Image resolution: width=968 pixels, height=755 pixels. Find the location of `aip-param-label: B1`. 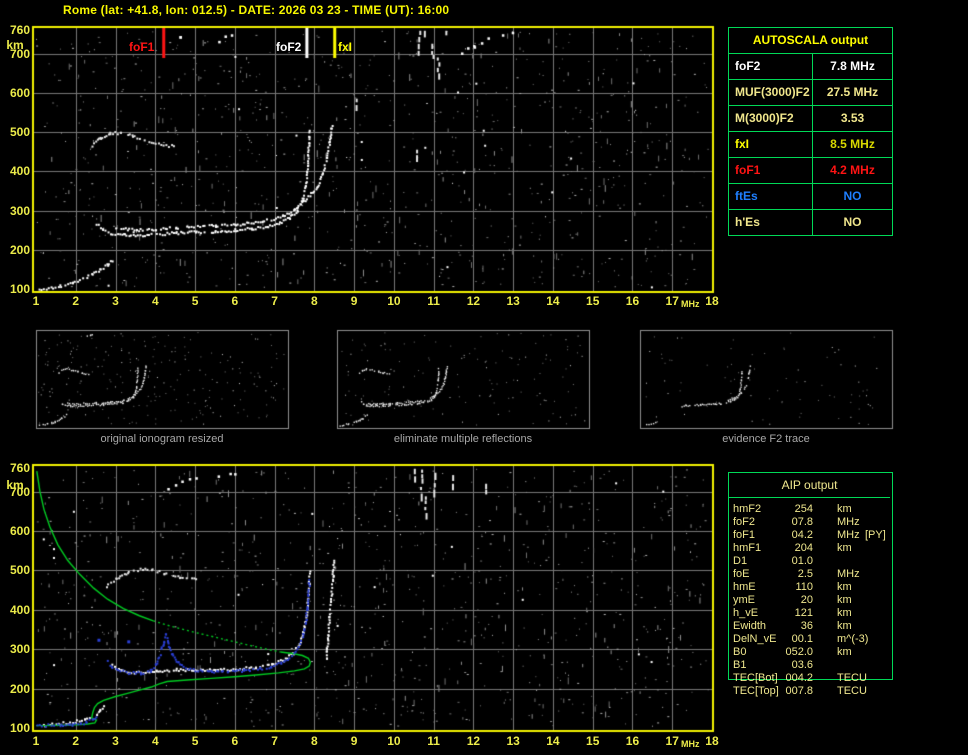

aip-param-label: B1 is located at coordinates (740, 665).